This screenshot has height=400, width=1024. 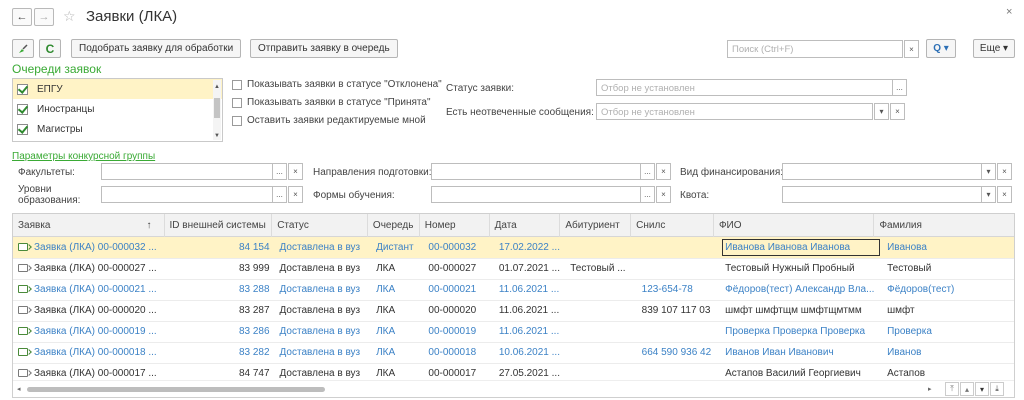 What do you see at coordinates (967, 389) in the screenshot?
I see `scroll-up-icon: ▴` at bounding box center [967, 389].